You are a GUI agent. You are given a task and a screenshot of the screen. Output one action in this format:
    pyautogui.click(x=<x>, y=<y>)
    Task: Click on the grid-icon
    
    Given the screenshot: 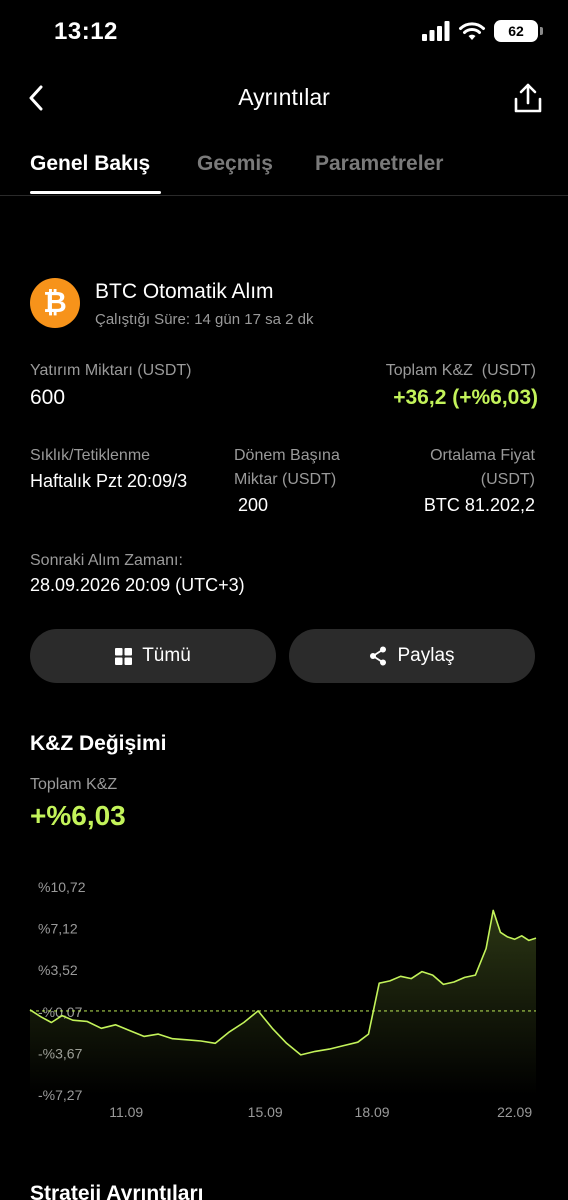 What is the action you would take?
    pyautogui.click(x=124, y=656)
    